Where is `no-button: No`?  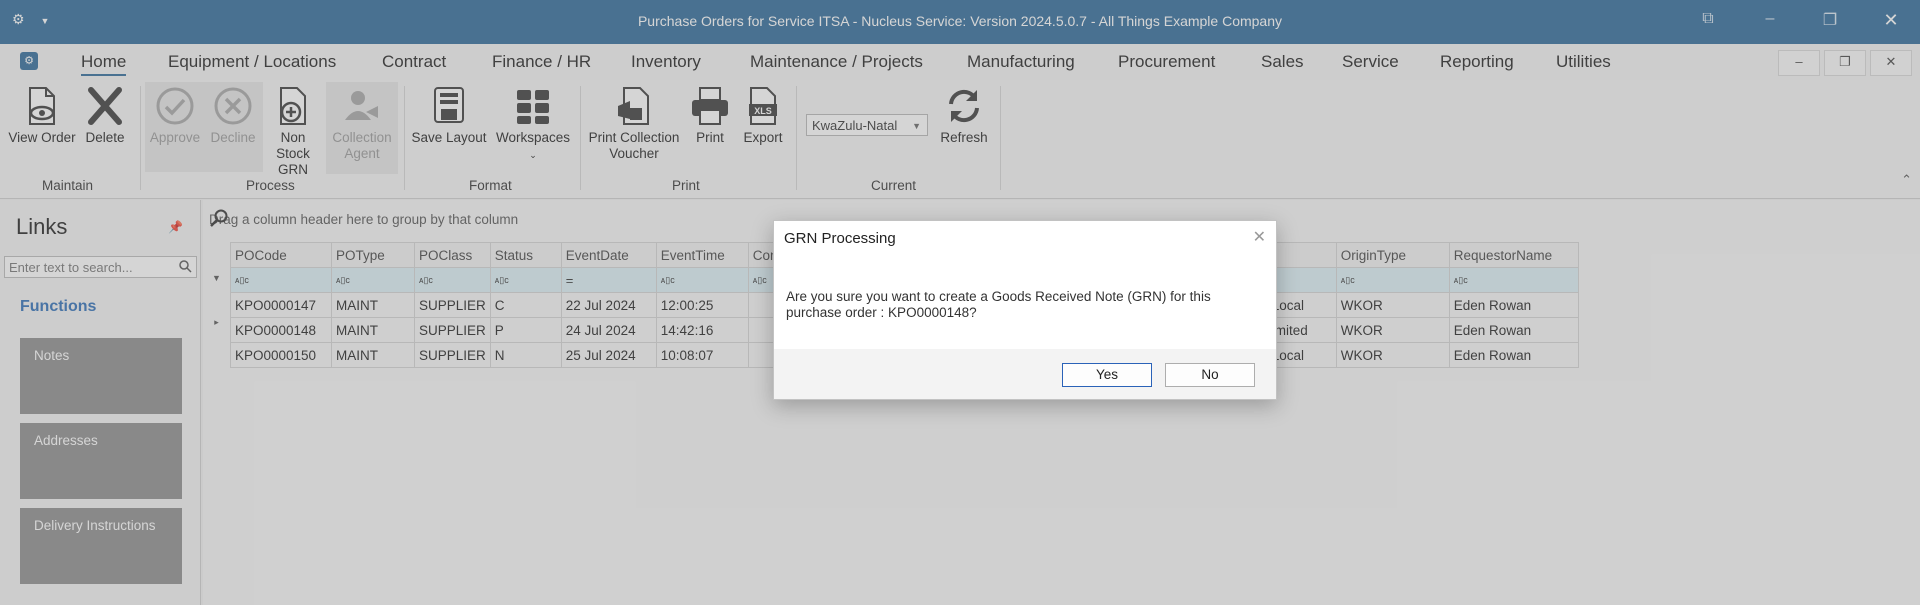 no-button: No is located at coordinates (1210, 375).